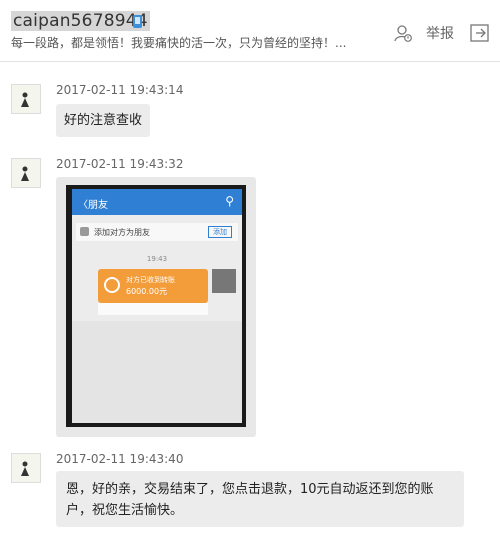 This screenshot has width=500, height=539. I want to click on phone-back-label: 〈朋友, so click(93, 205).